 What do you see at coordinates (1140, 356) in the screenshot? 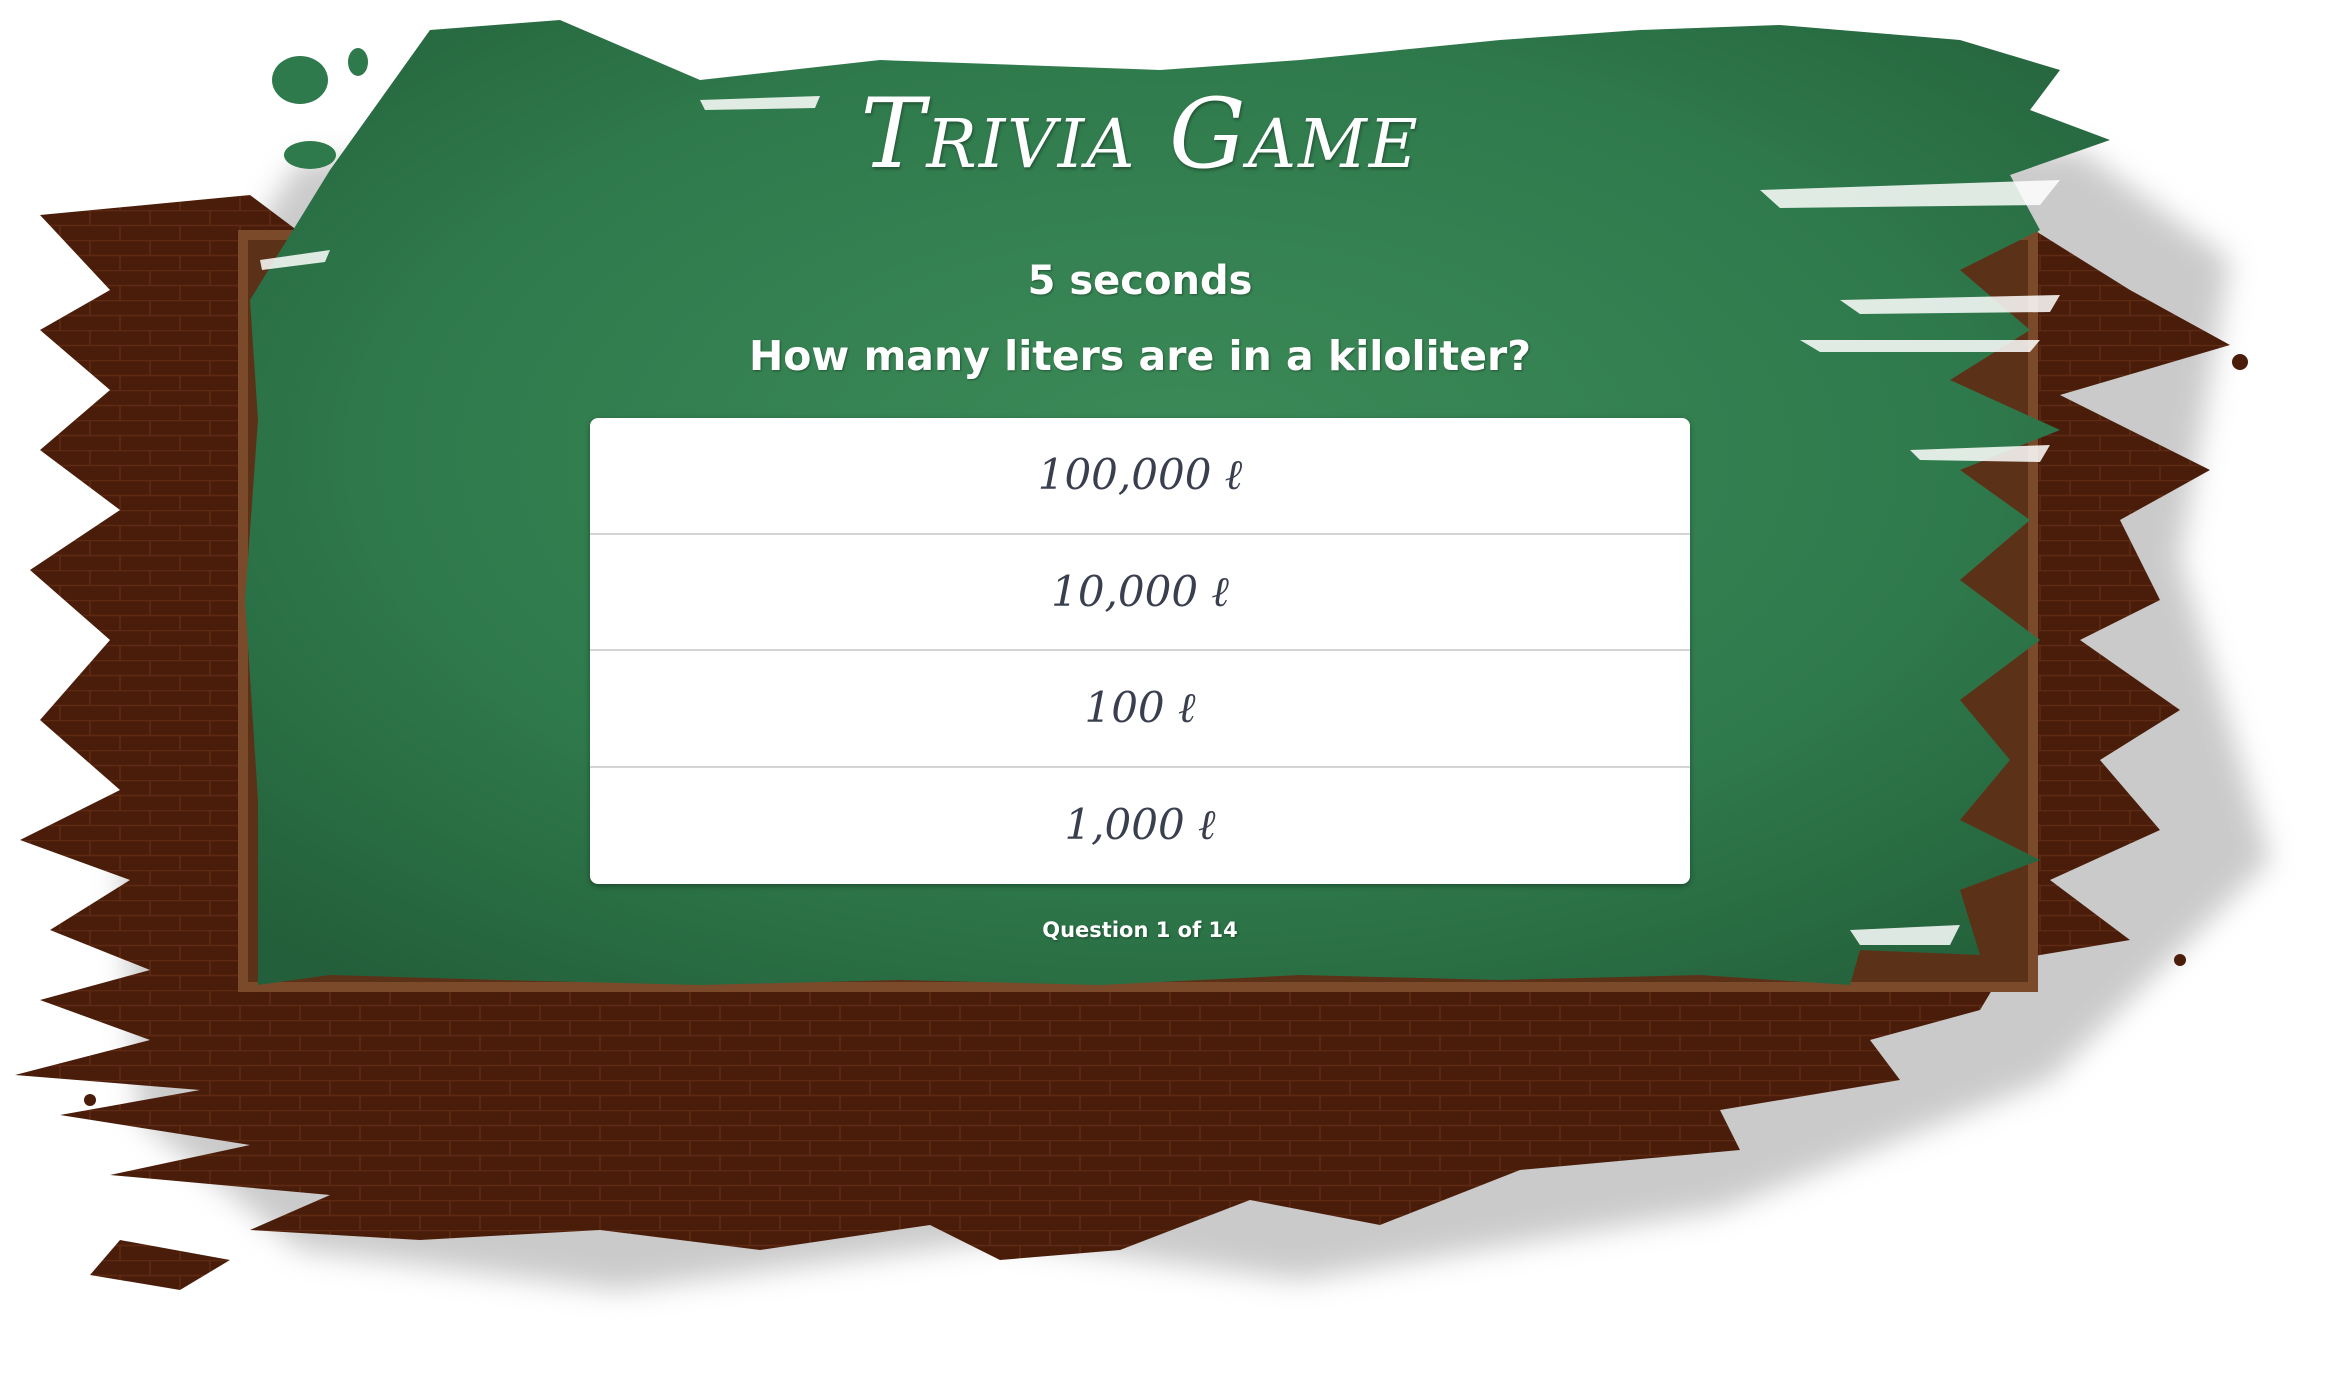
I see `question-text: How many liters are in a kiloliter?` at bounding box center [1140, 356].